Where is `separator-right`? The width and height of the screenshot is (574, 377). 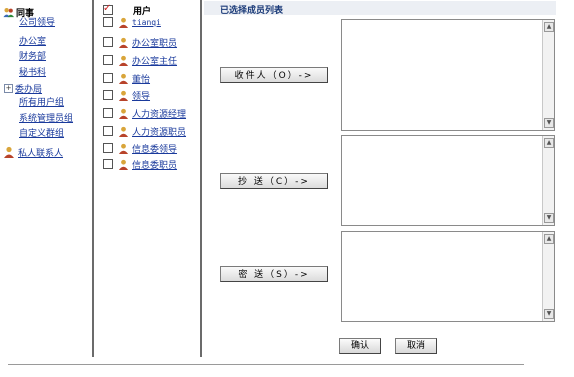 separator-right is located at coordinates (201, 178).